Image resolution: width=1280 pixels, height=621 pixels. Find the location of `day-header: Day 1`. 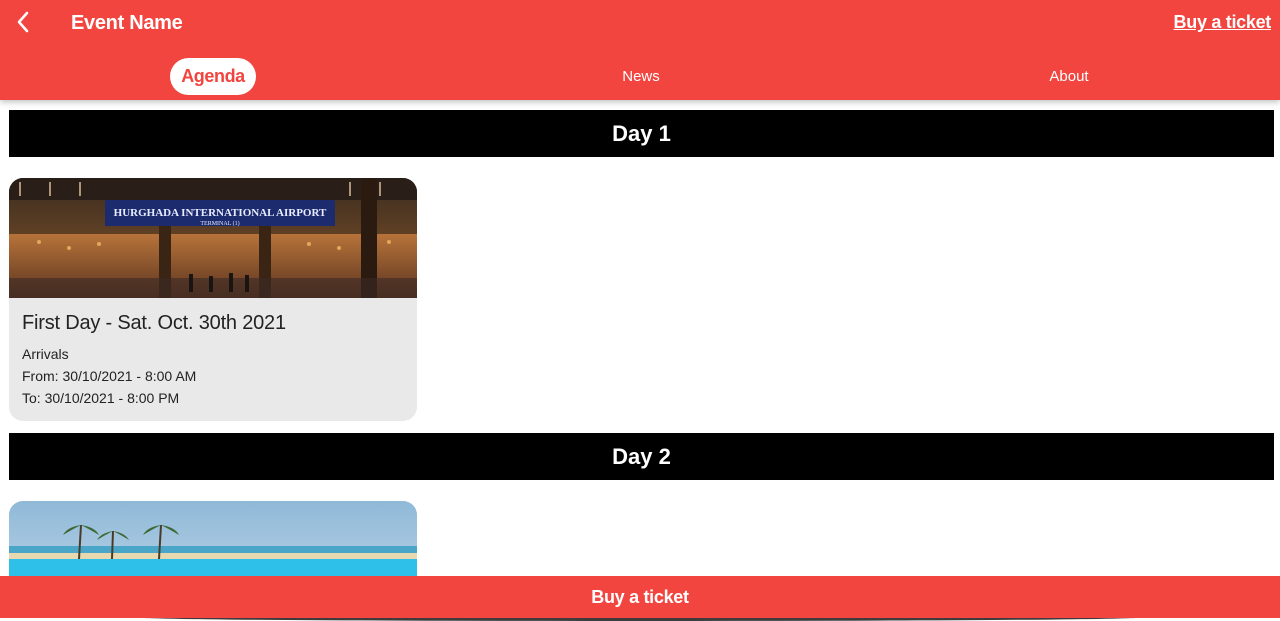

day-header: Day 1 is located at coordinates (641, 133).